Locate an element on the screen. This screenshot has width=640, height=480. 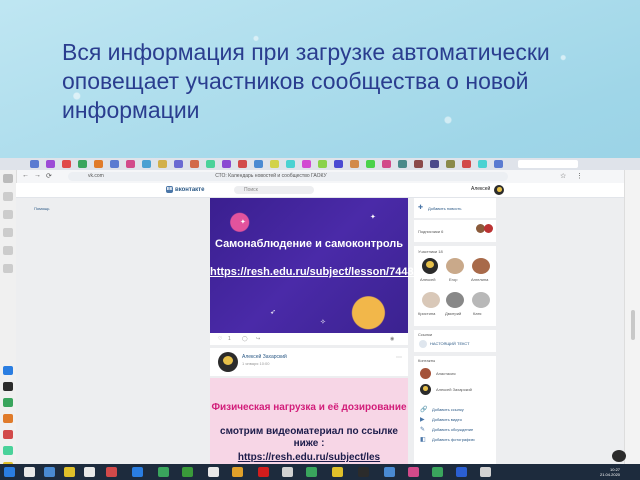
add-post-link: Добавить новость is located at coordinates (444, 208).